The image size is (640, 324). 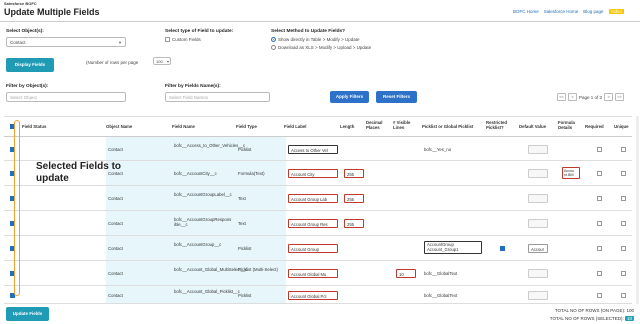 I want to click on first-page-button: <<, so click(x=561, y=97).